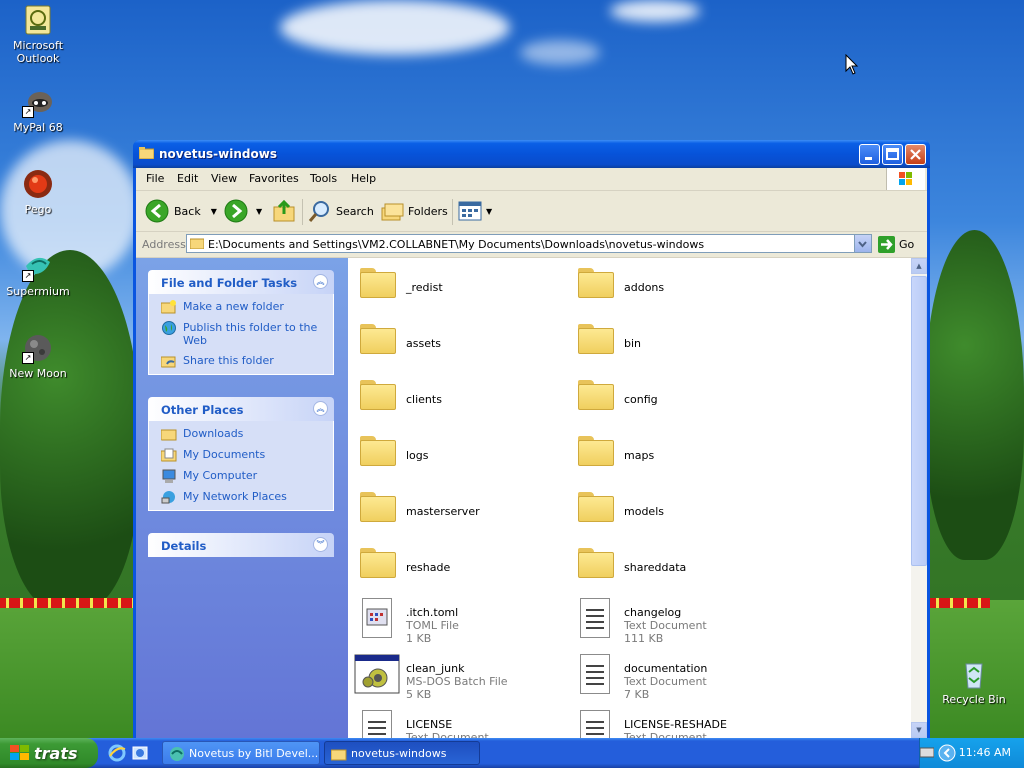  Describe the element at coordinates (459, 565) in the screenshot. I see `list-item: reshade` at that location.